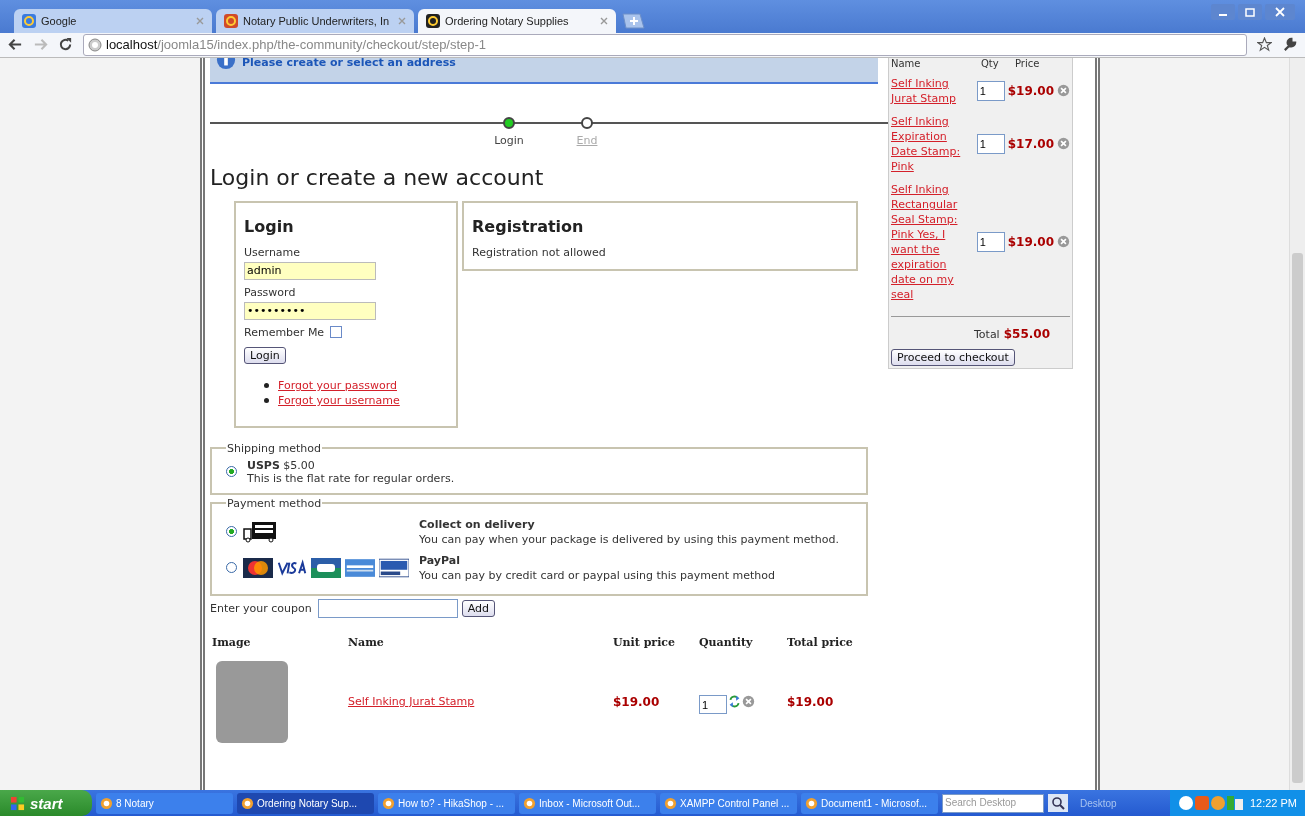  Describe the element at coordinates (17, 803) in the screenshot. I see `windows-logo-icon` at that location.